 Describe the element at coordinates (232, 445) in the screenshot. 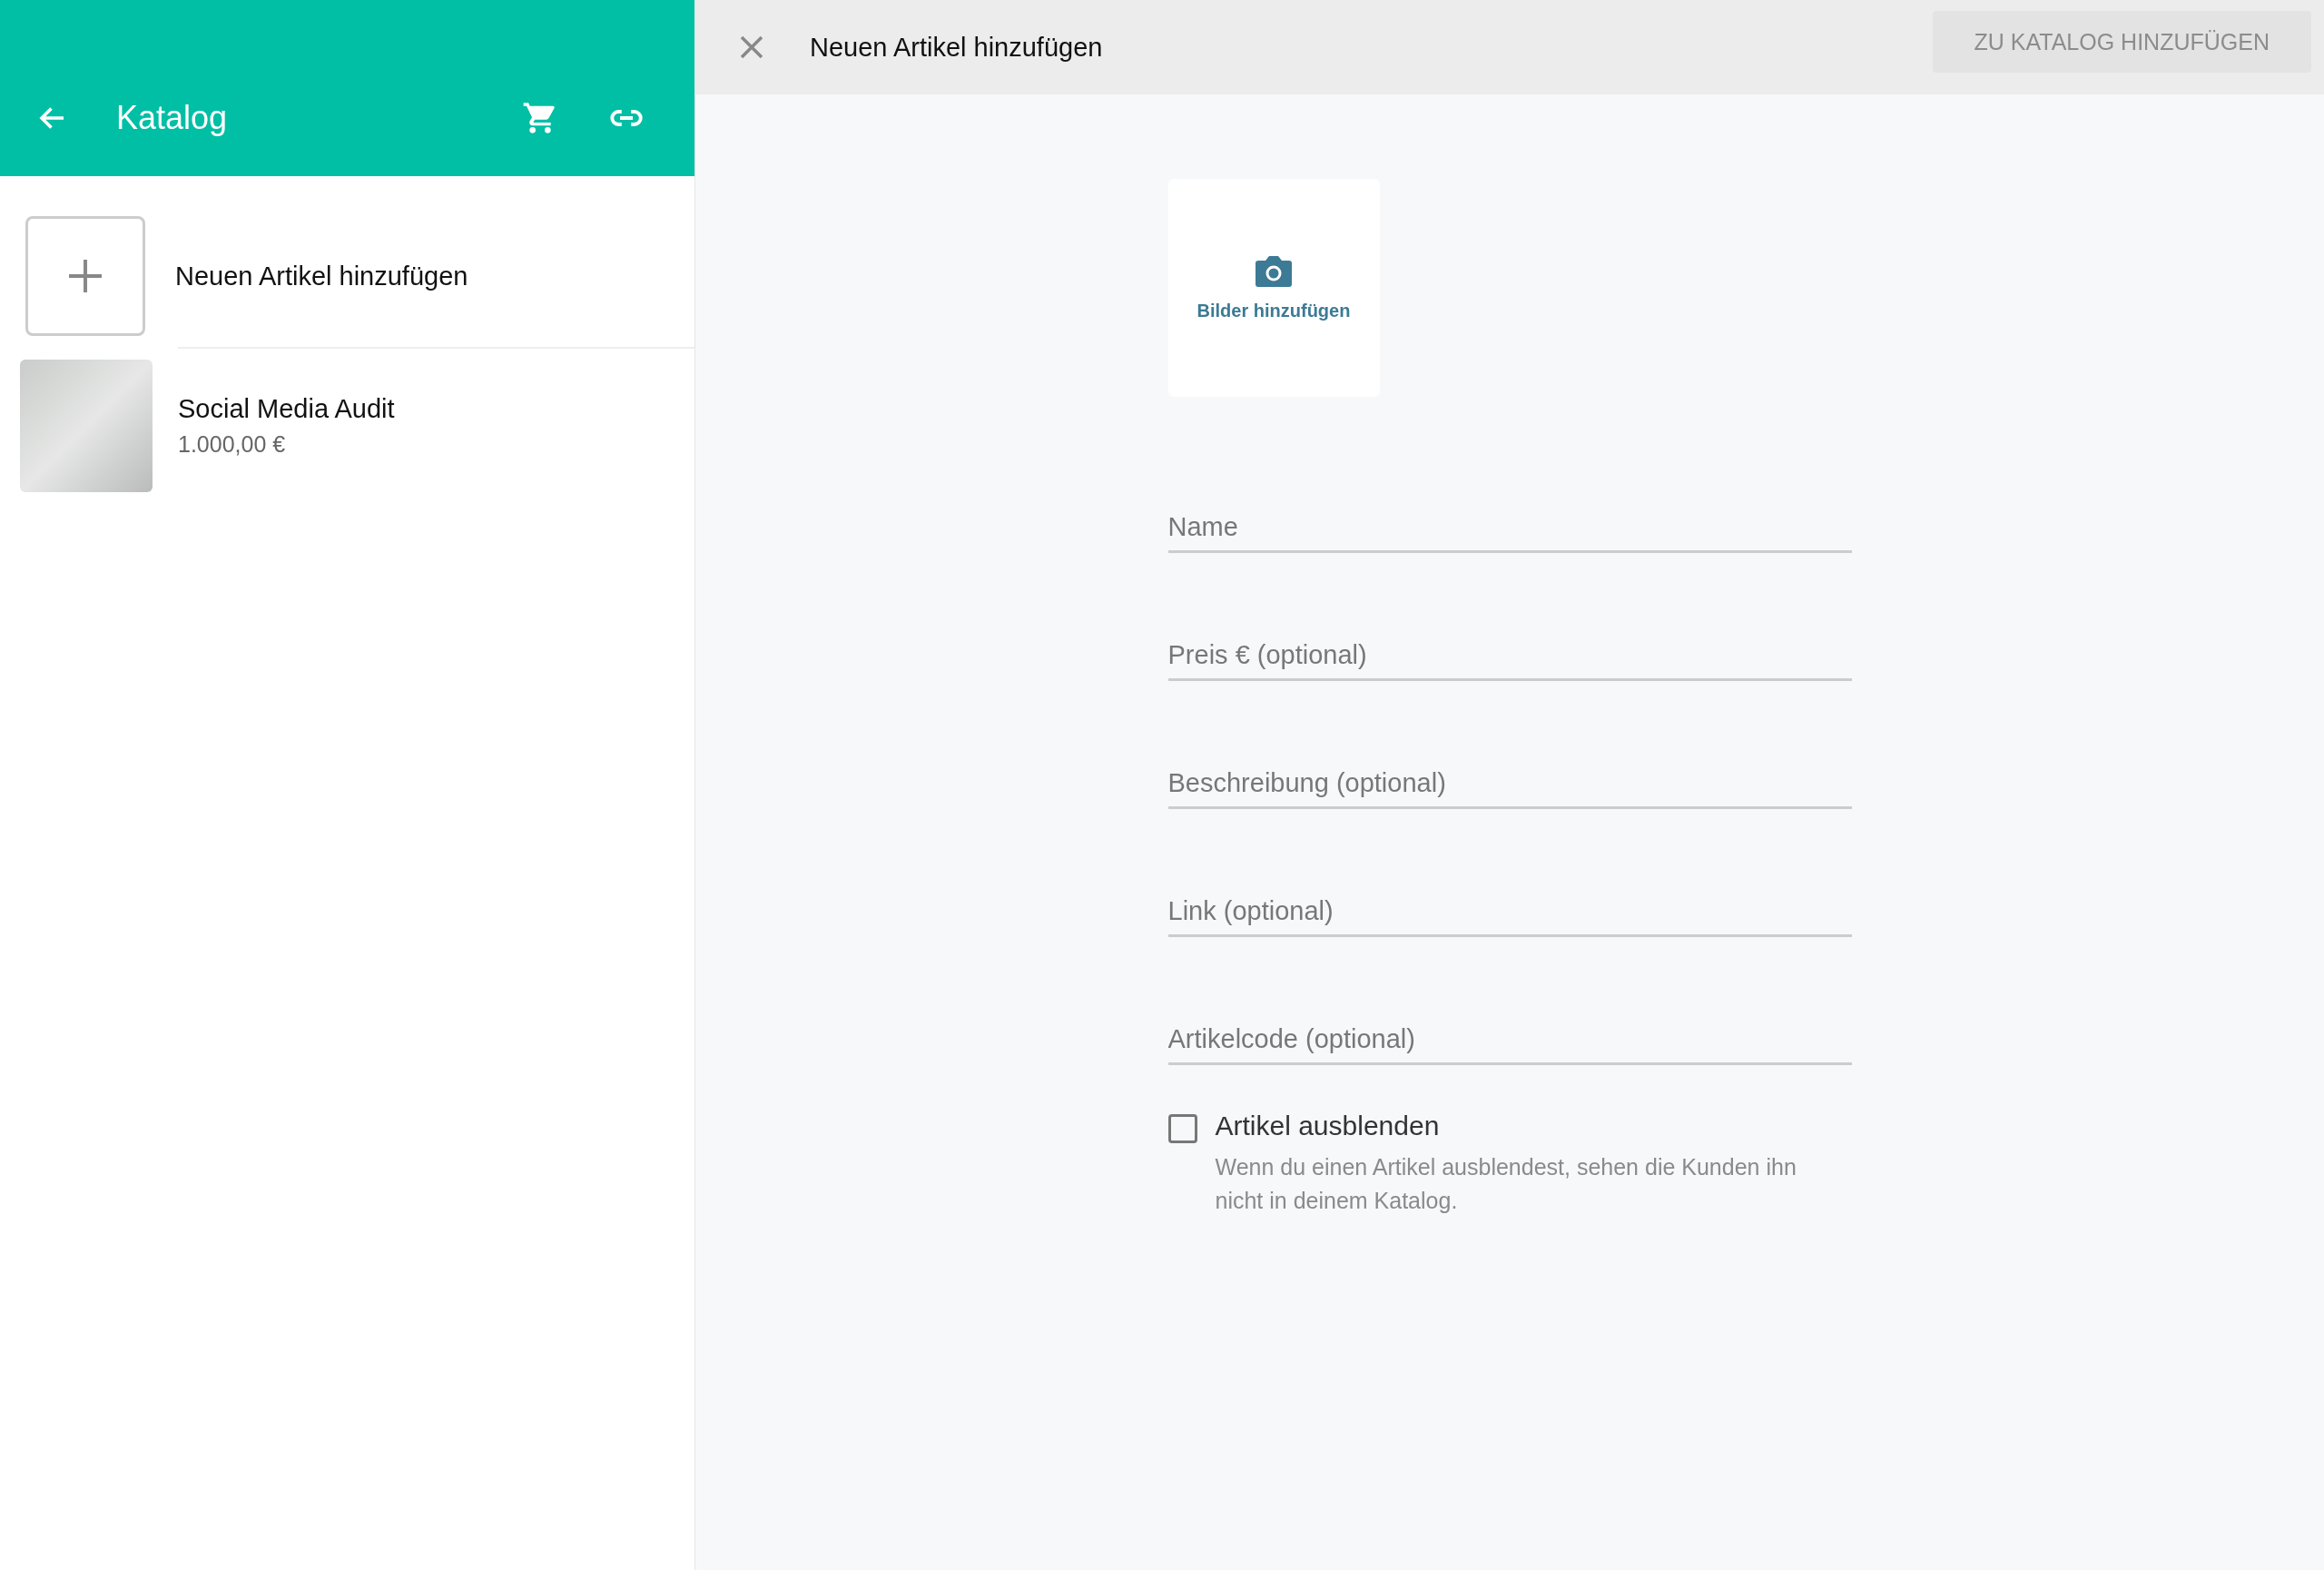

I see `product-price: 1.000,00 €` at that location.